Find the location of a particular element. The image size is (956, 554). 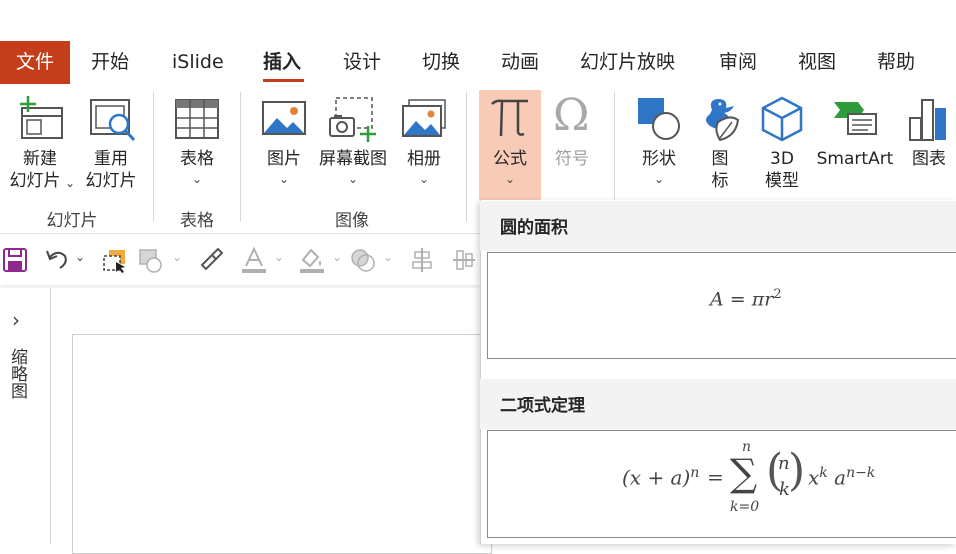

chart-icon is located at coordinates (927, 120).